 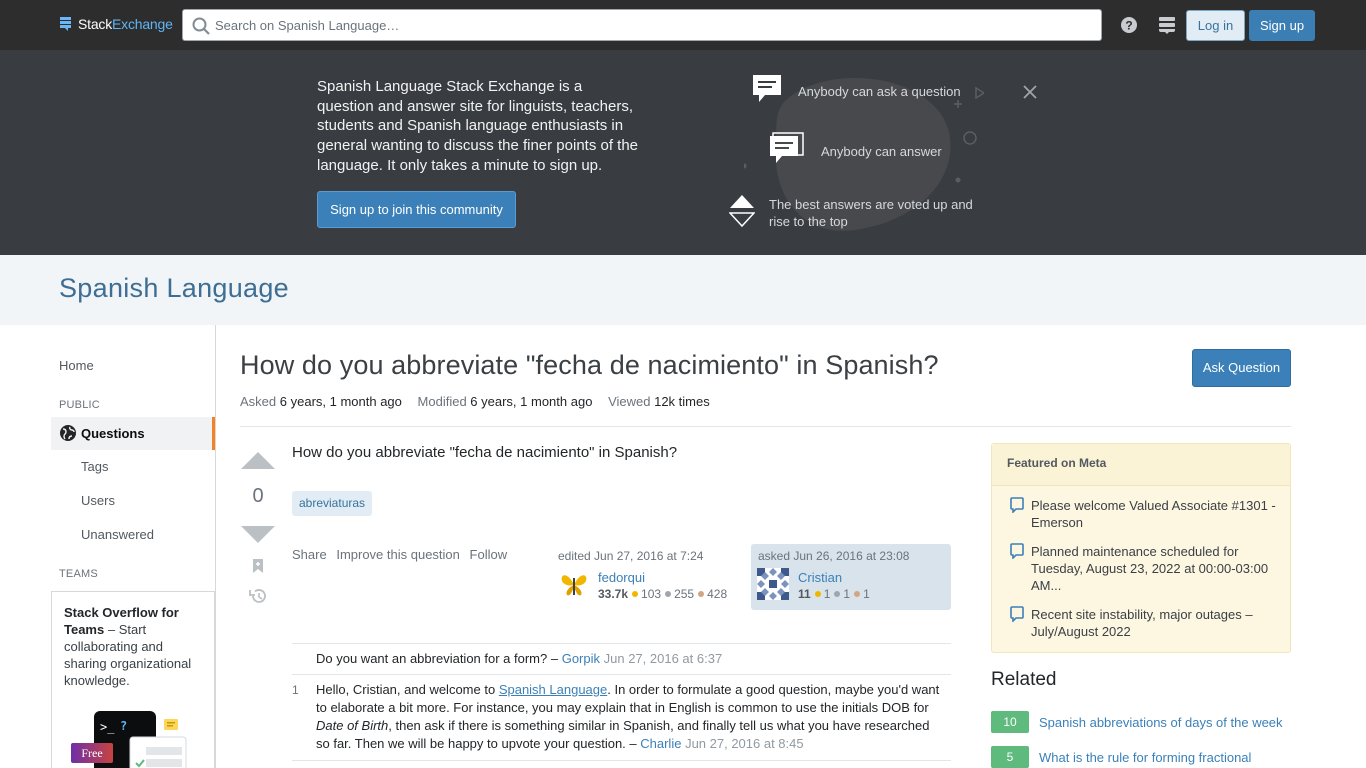 What do you see at coordinates (79, 405) in the screenshot?
I see `nav-public-heading: PUBLIC` at bounding box center [79, 405].